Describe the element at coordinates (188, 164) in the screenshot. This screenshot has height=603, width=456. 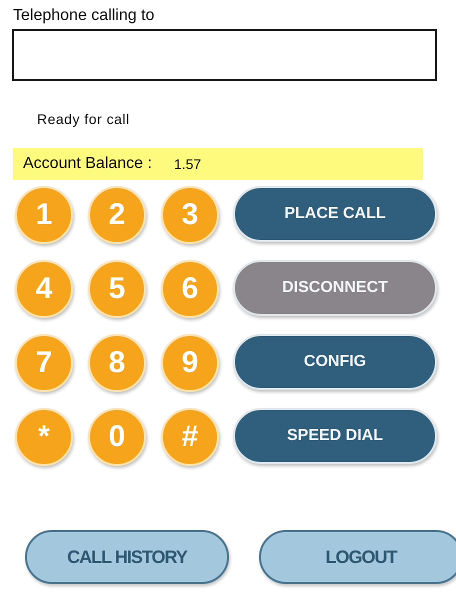
I see `balance-value: 1.57` at that location.